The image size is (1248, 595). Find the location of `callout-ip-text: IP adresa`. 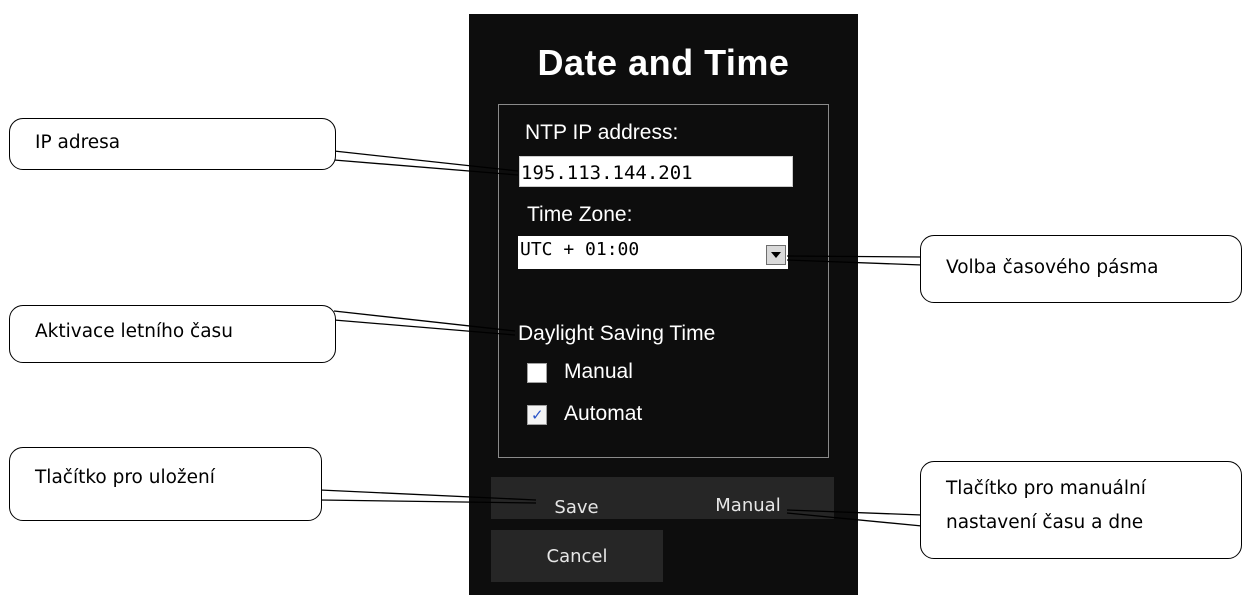

callout-ip-text: IP adresa is located at coordinates (78, 142).